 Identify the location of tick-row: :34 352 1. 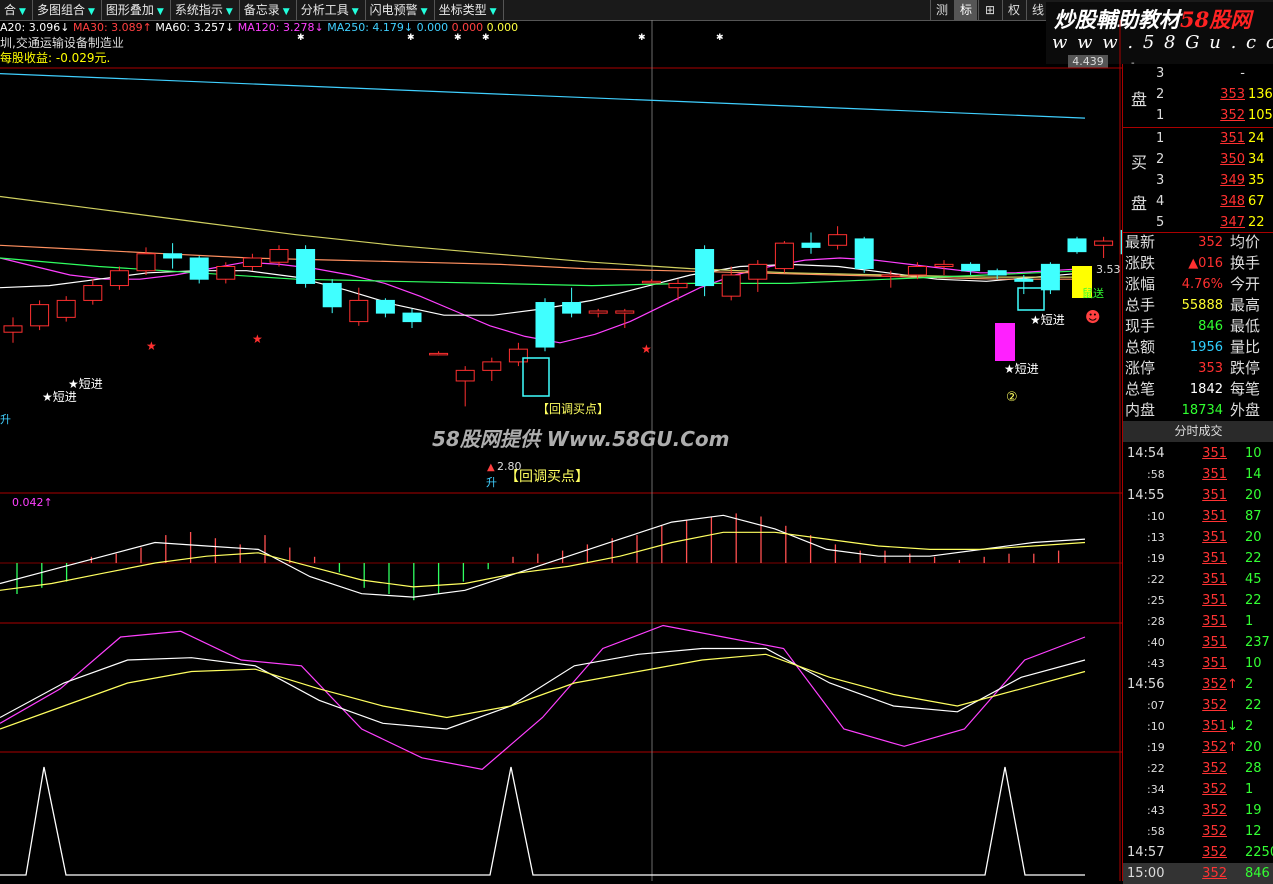
(1198, 789).